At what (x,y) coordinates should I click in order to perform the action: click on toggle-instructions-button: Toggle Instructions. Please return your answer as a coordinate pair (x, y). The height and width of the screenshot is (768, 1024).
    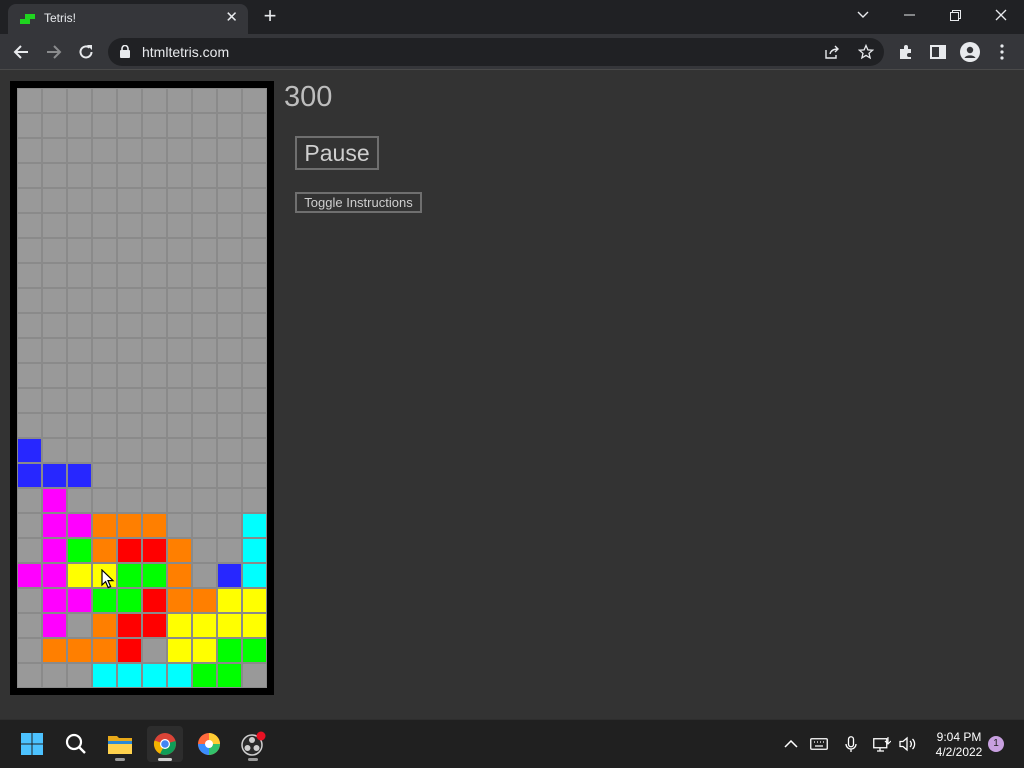
    Looking at the image, I should click on (358, 202).